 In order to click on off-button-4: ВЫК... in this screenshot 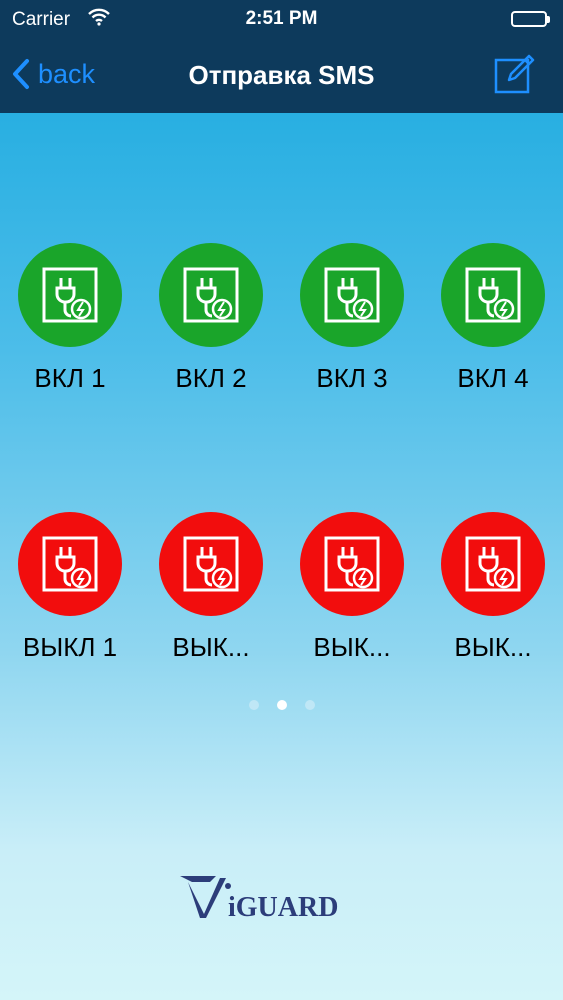, I will do `click(493, 587)`.